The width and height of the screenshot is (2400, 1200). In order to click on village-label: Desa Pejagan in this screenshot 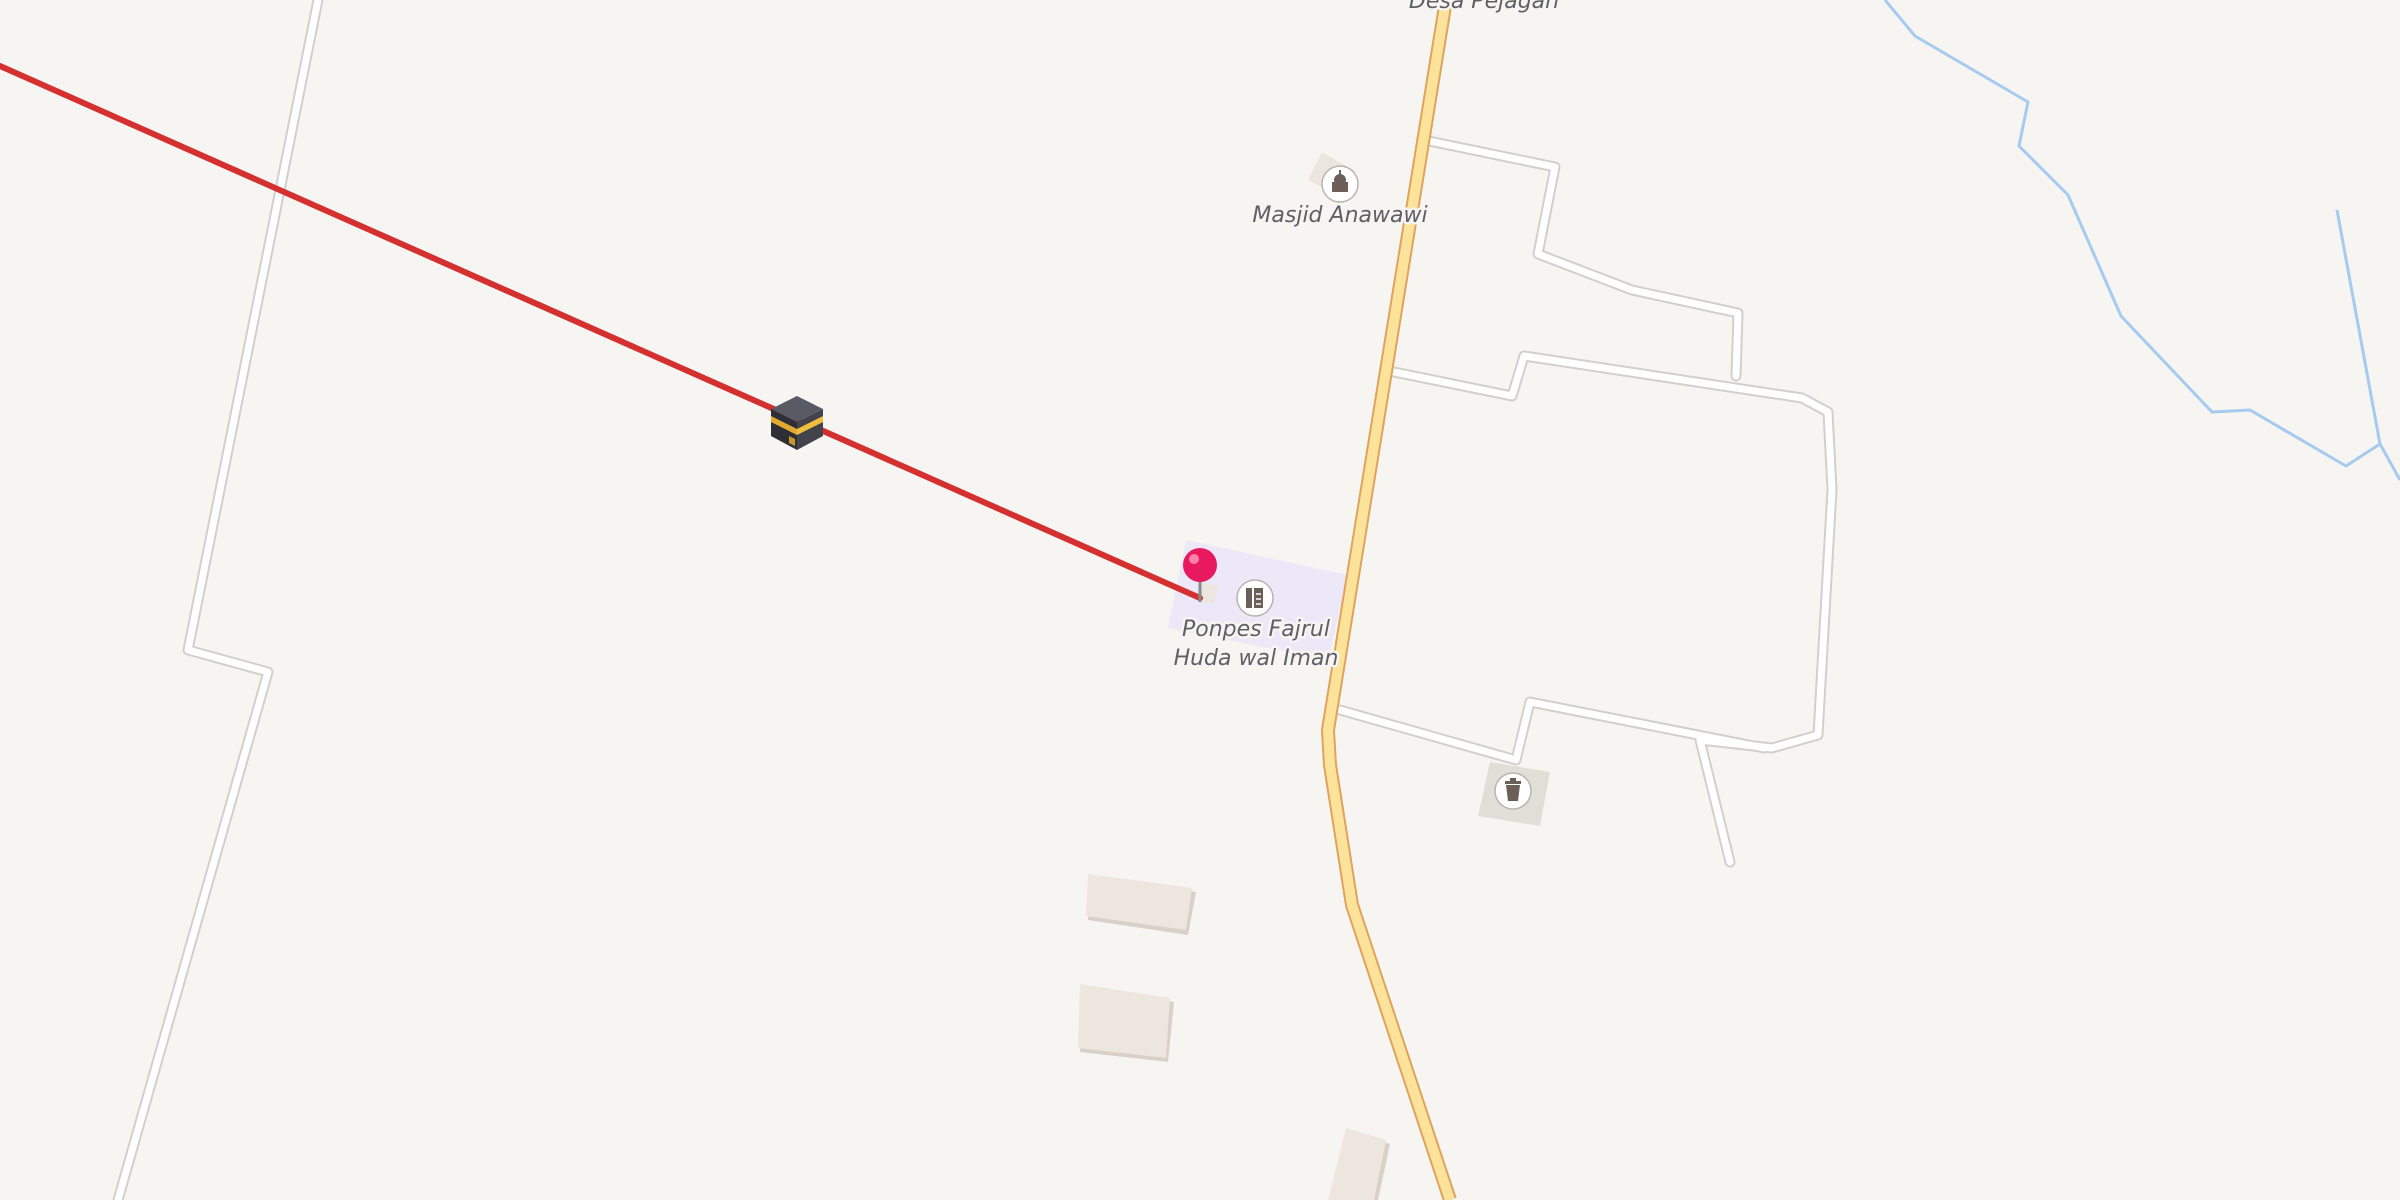, I will do `click(1484, 7)`.